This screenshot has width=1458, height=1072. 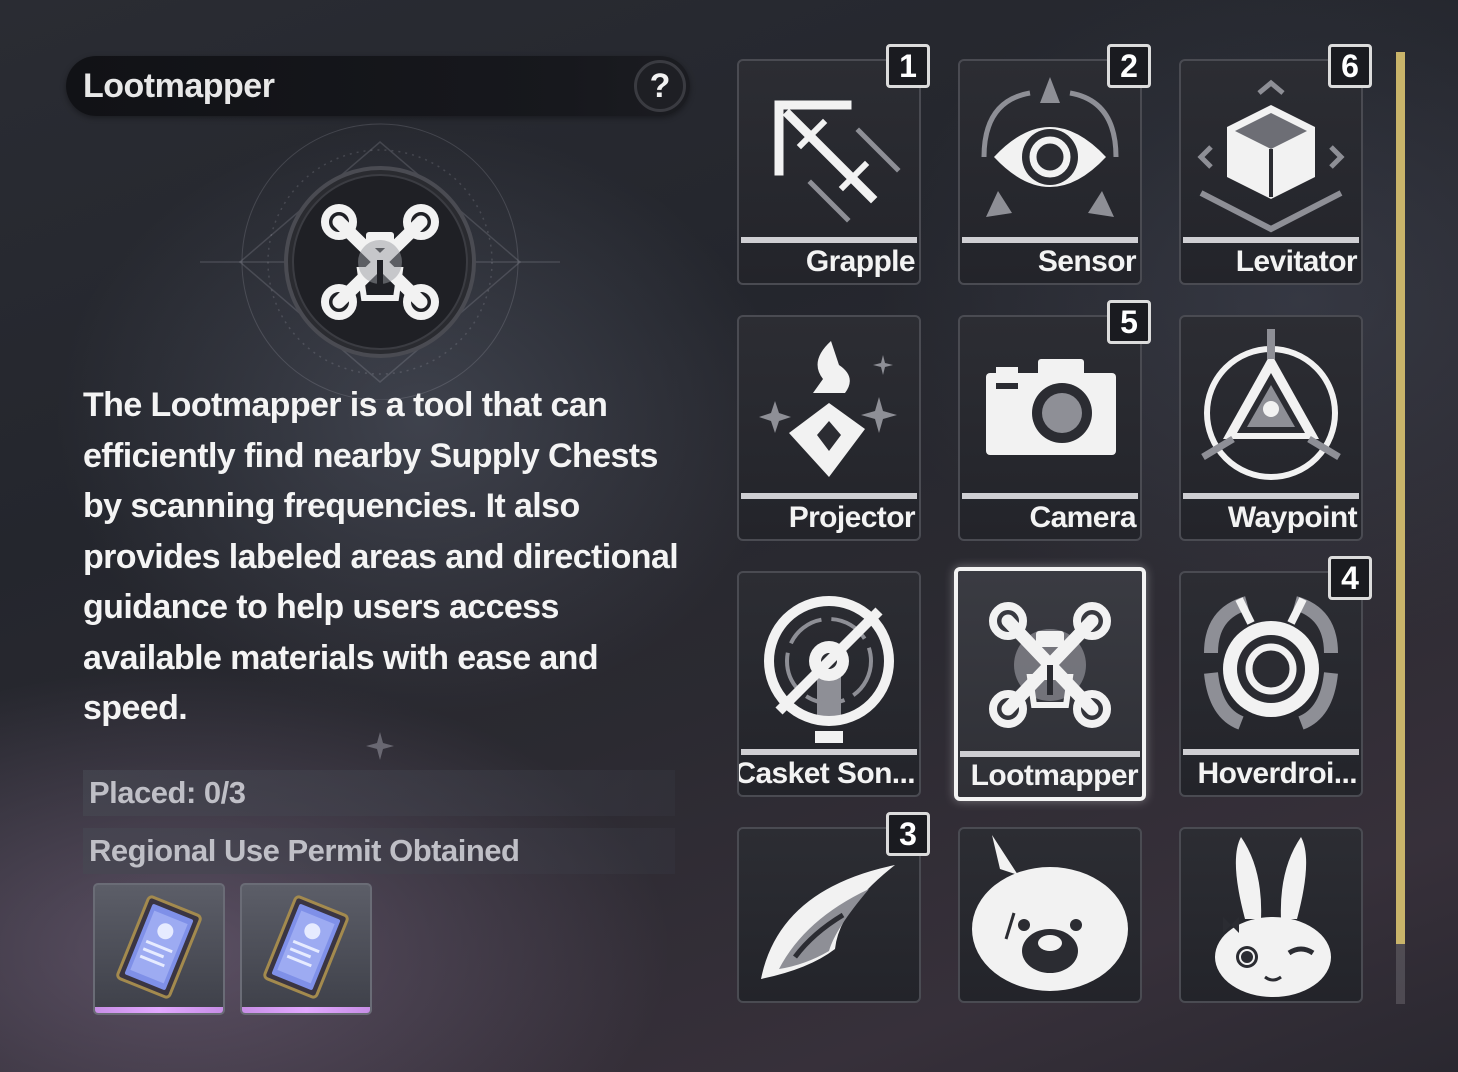 What do you see at coordinates (1292, 517) in the screenshot?
I see `tool-label: Waypoint` at bounding box center [1292, 517].